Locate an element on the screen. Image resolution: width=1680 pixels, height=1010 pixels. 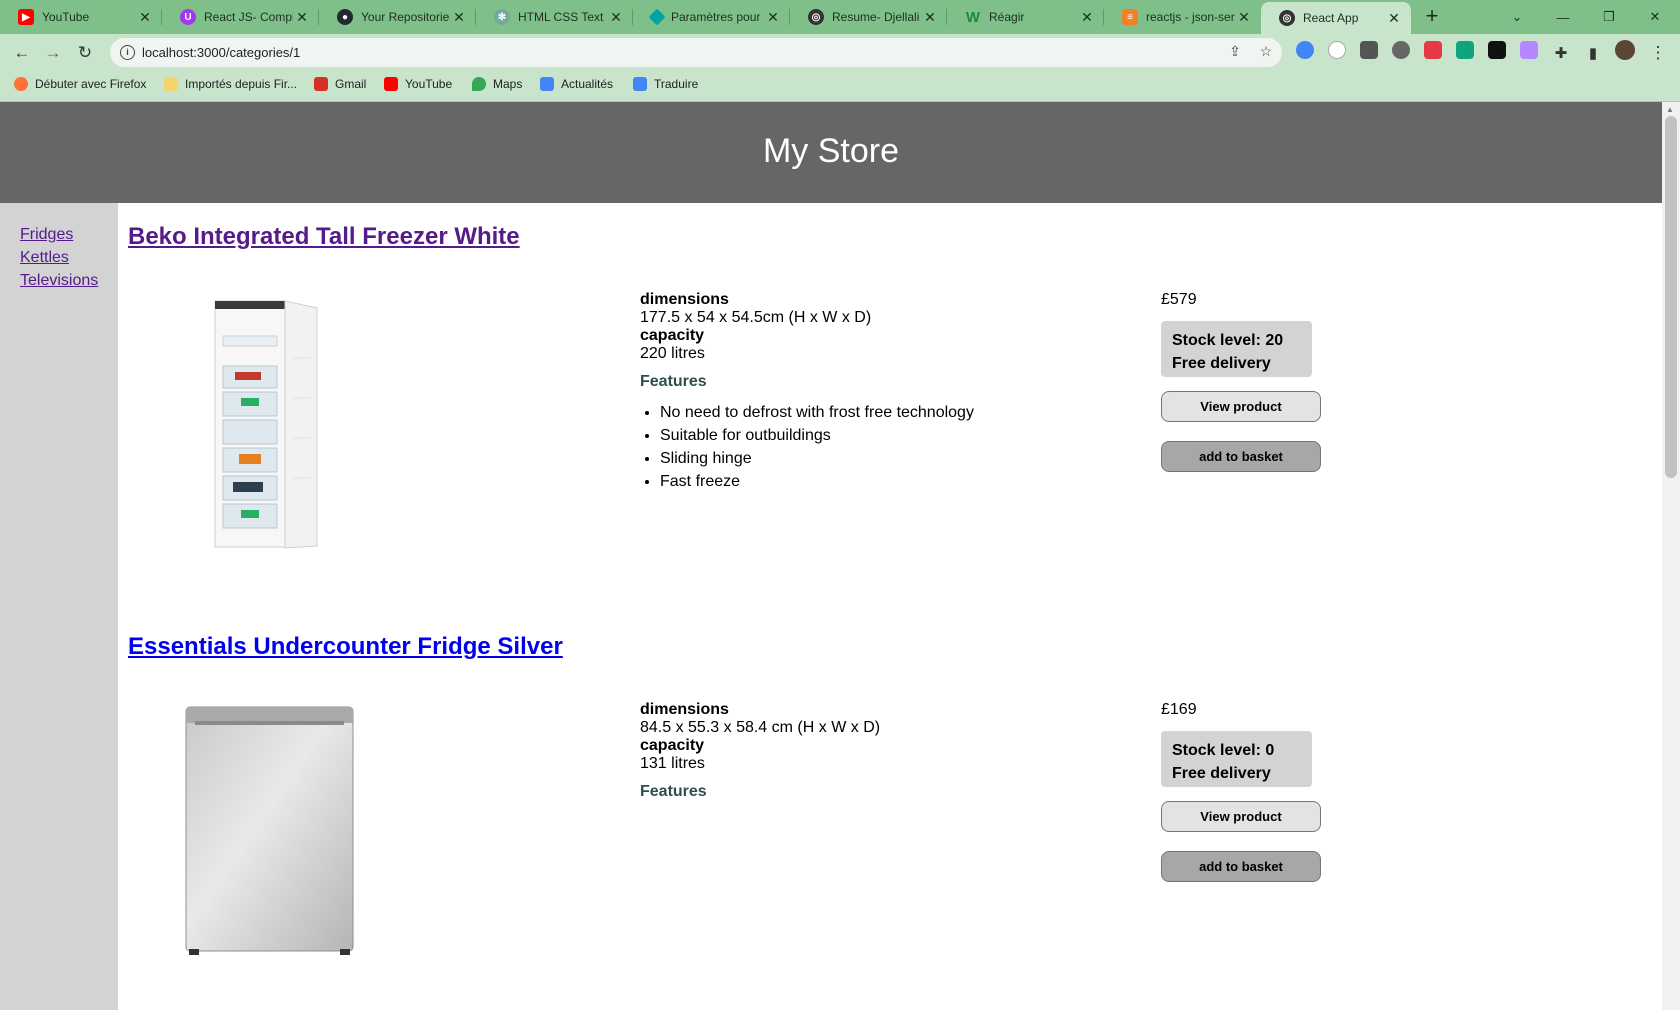
tab-label: Your Repositories is located at coordinates (405, 17).